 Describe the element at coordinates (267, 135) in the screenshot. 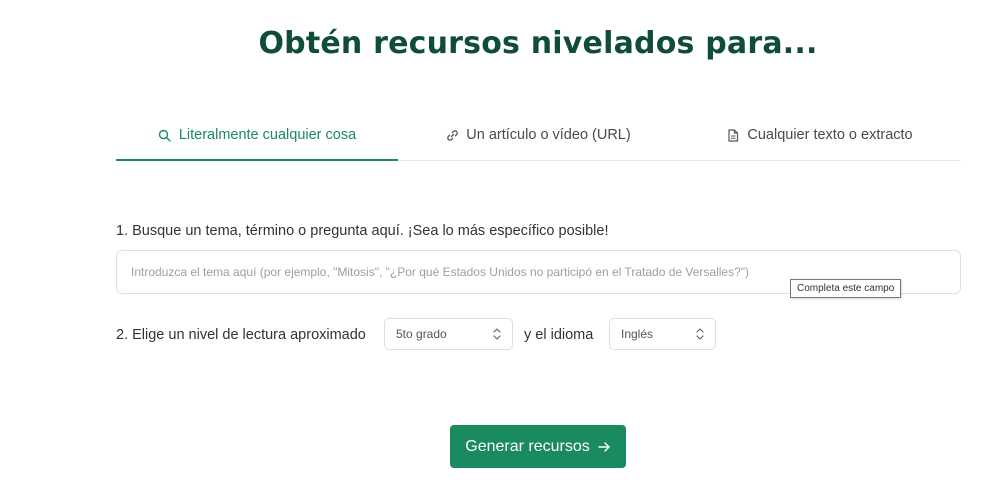

I see `tab-label: Literalmente cualquier cosa` at that location.